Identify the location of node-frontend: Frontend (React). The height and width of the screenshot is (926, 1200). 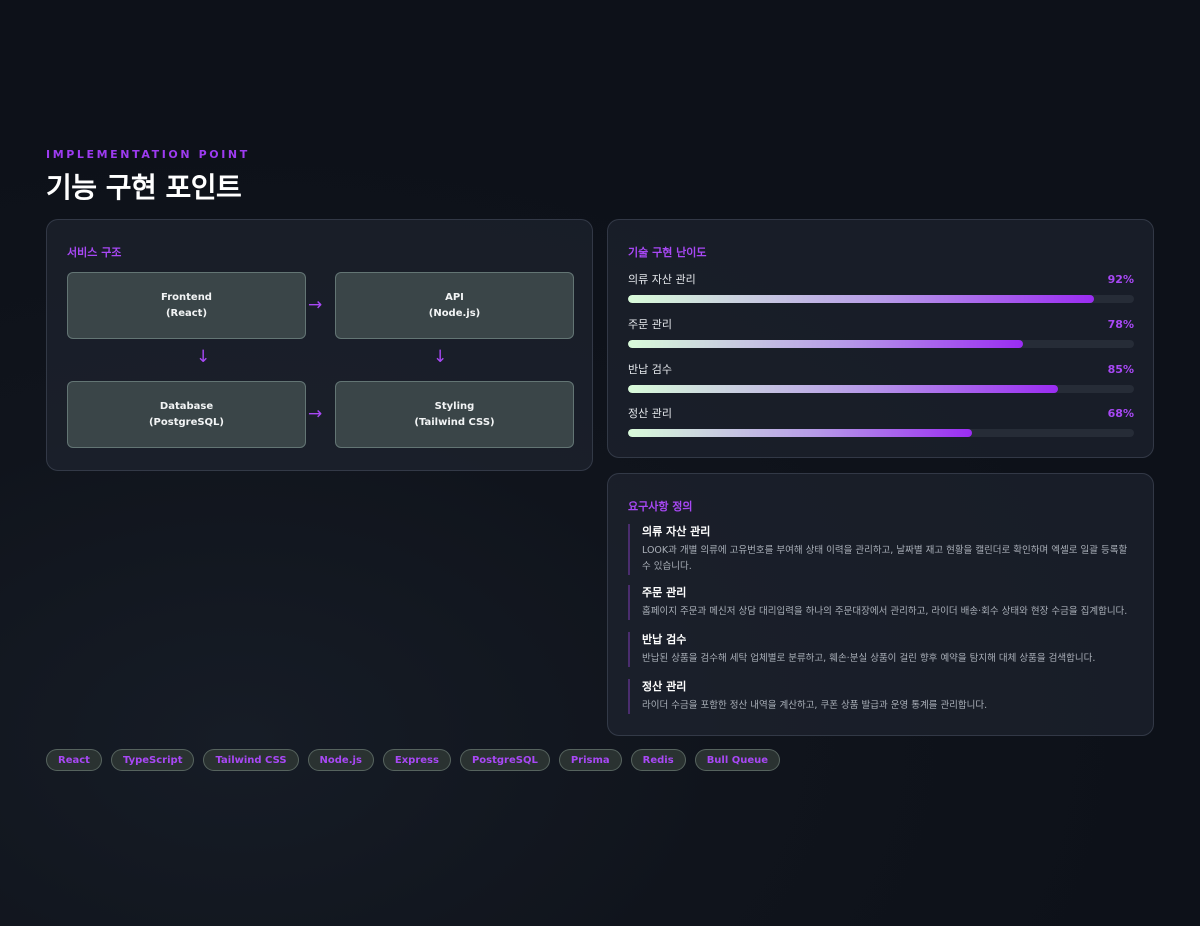
(186, 305).